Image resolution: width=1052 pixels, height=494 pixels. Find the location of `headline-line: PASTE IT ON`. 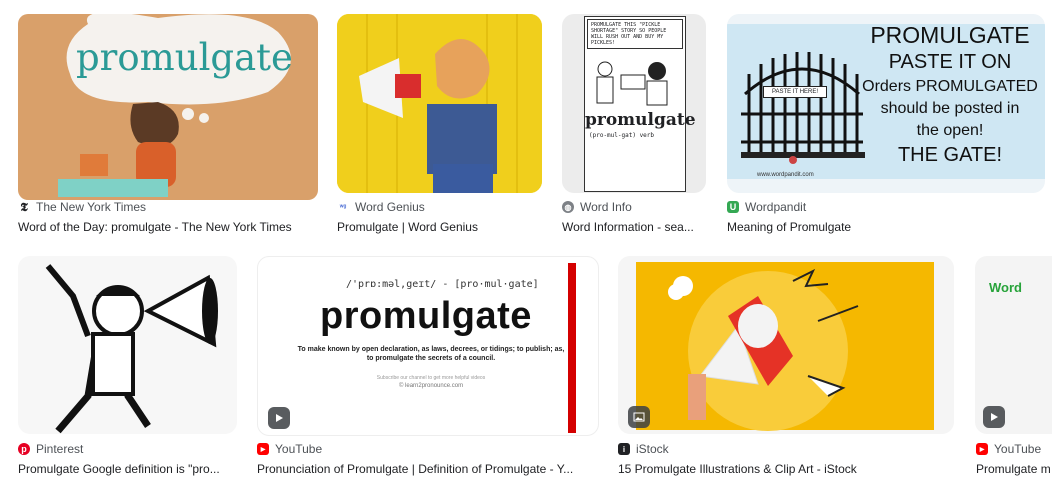

headline-line: PASTE IT ON is located at coordinates (950, 62).